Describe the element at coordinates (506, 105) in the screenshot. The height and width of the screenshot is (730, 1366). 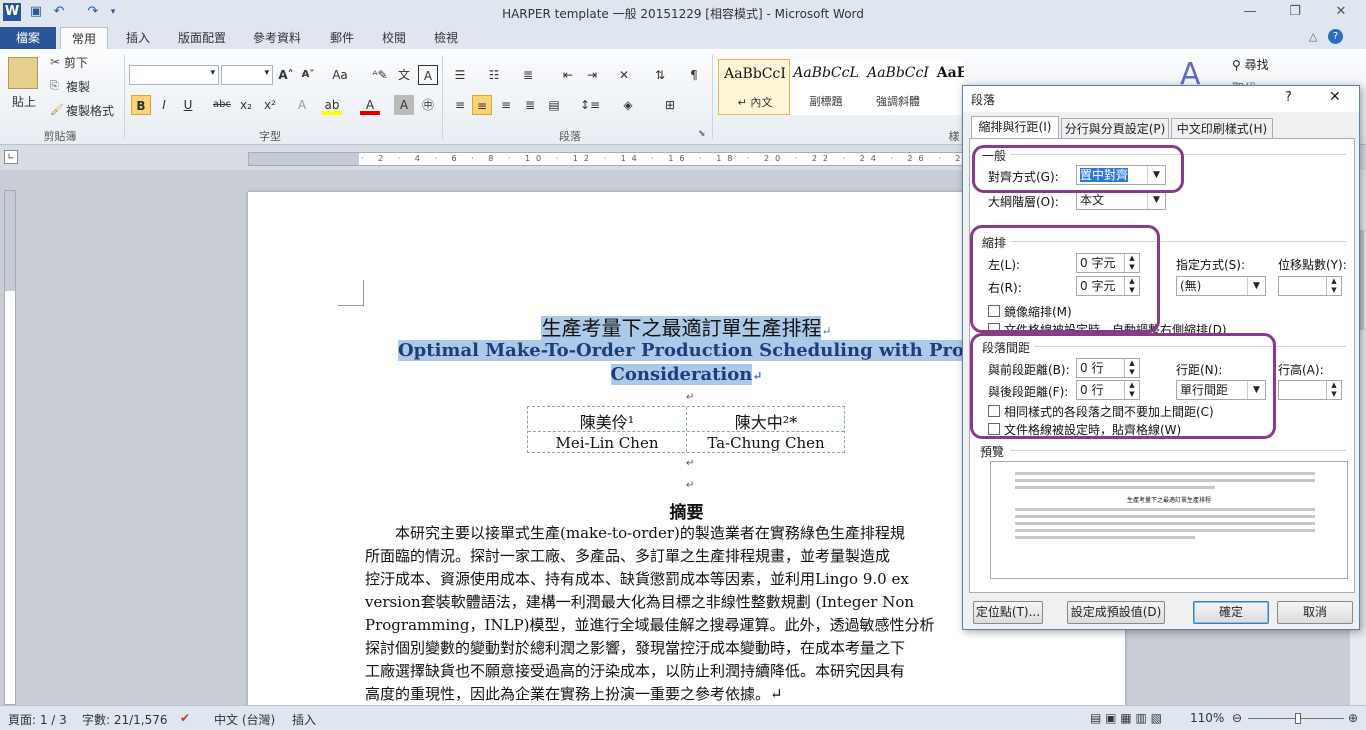
I see `align-right-icon: ≡` at that location.